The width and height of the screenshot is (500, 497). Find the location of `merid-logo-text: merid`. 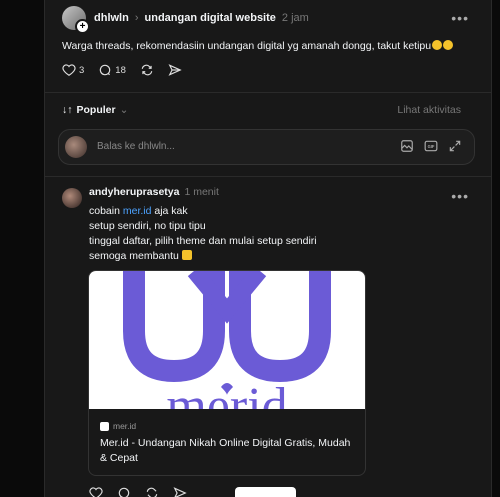

merid-logo-text: merid is located at coordinates (226, 393).